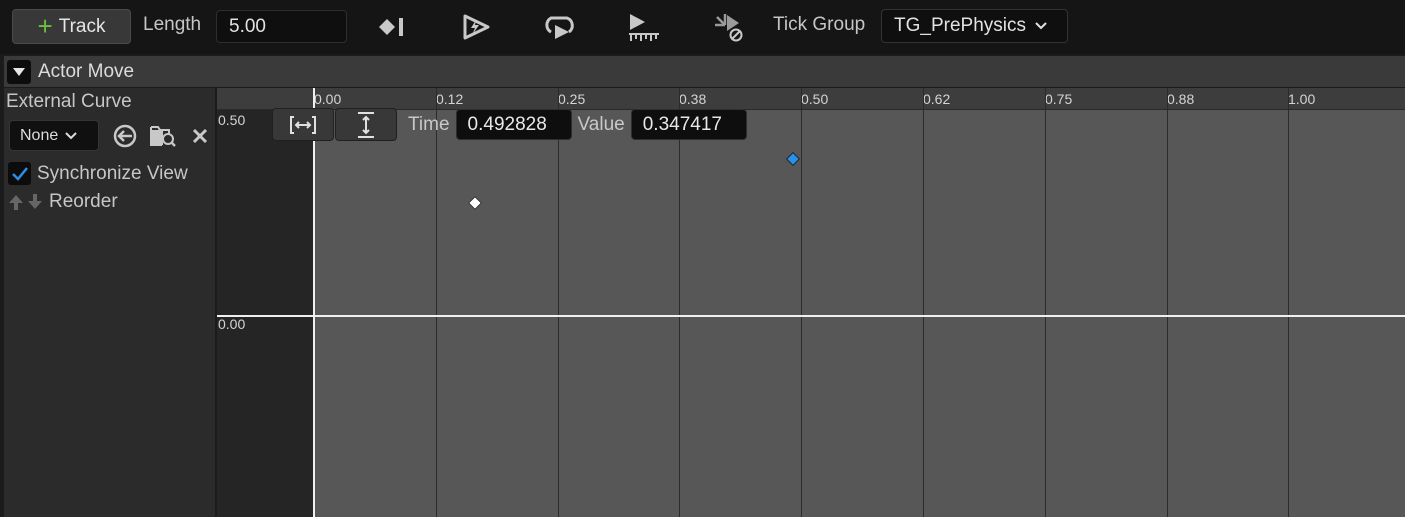 The image size is (1405, 517). I want to click on time-tick-label: 0.38, so click(693, 99).